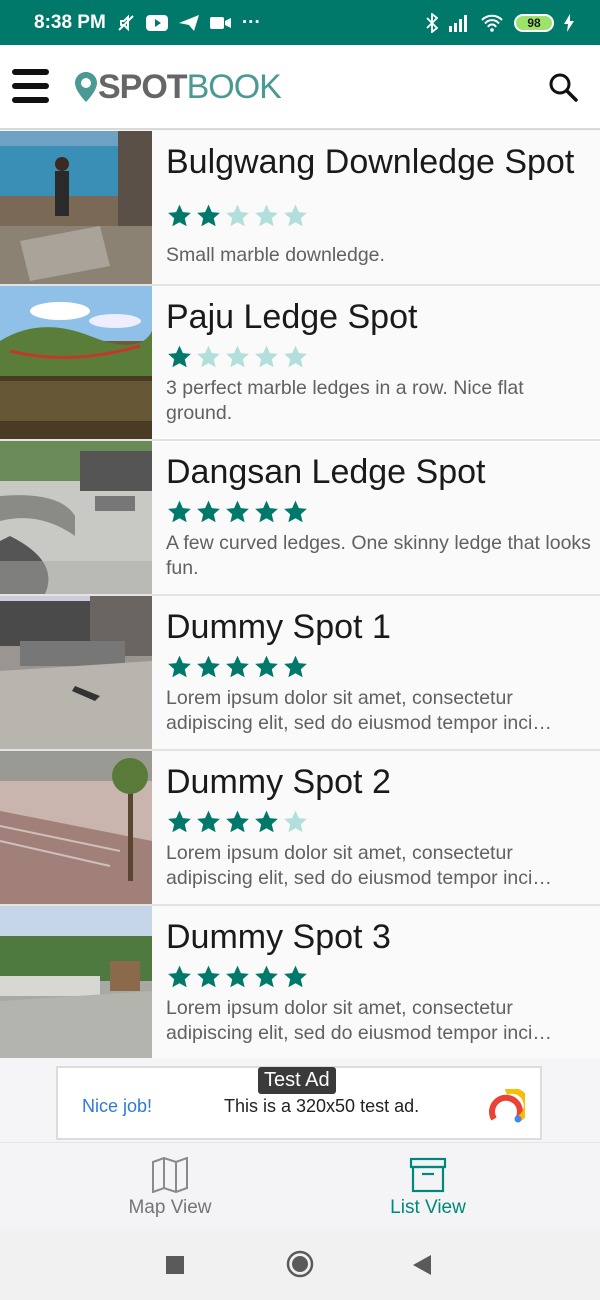 Image resolution: width=600 pixels, height=1300 pixels. Describe the element at coordinates (458, 23) in the screenshot. I see `signal-icon` at that location.